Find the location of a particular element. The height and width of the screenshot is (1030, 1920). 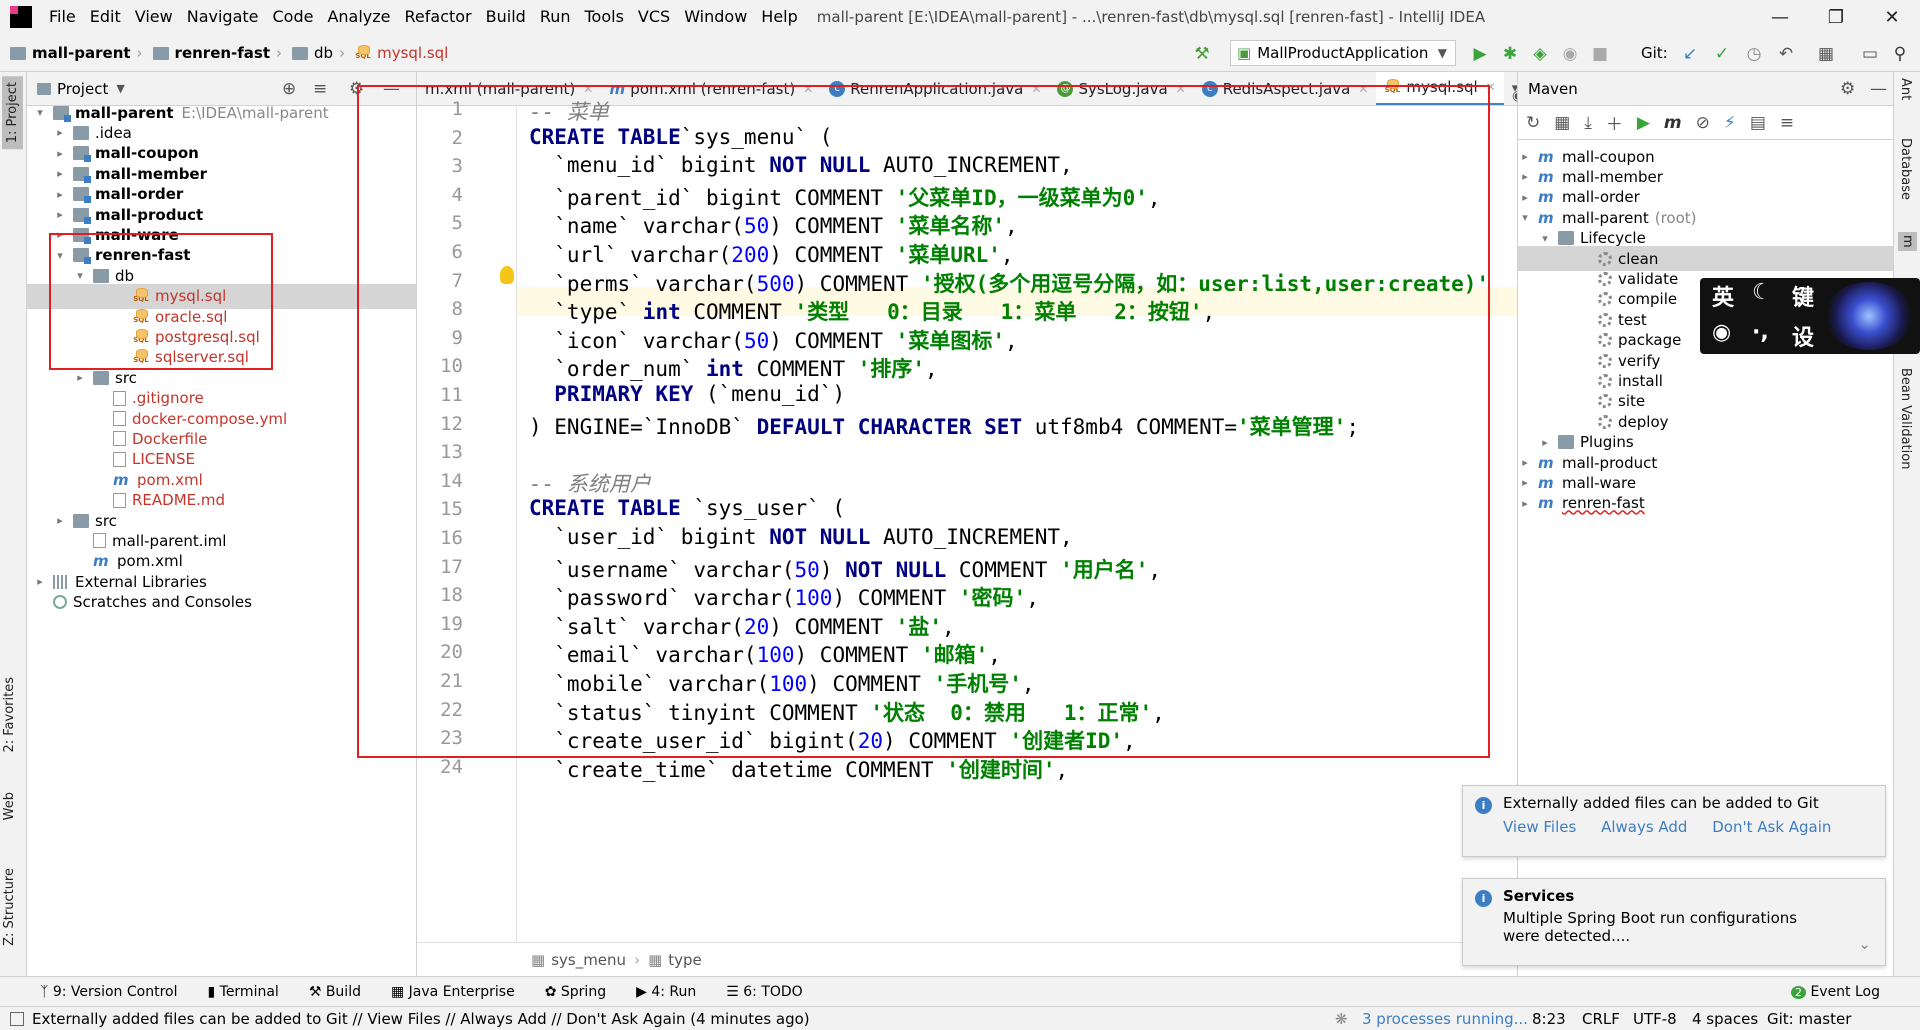

debug-icon: ✱ is located at coordinates (1510, 54).